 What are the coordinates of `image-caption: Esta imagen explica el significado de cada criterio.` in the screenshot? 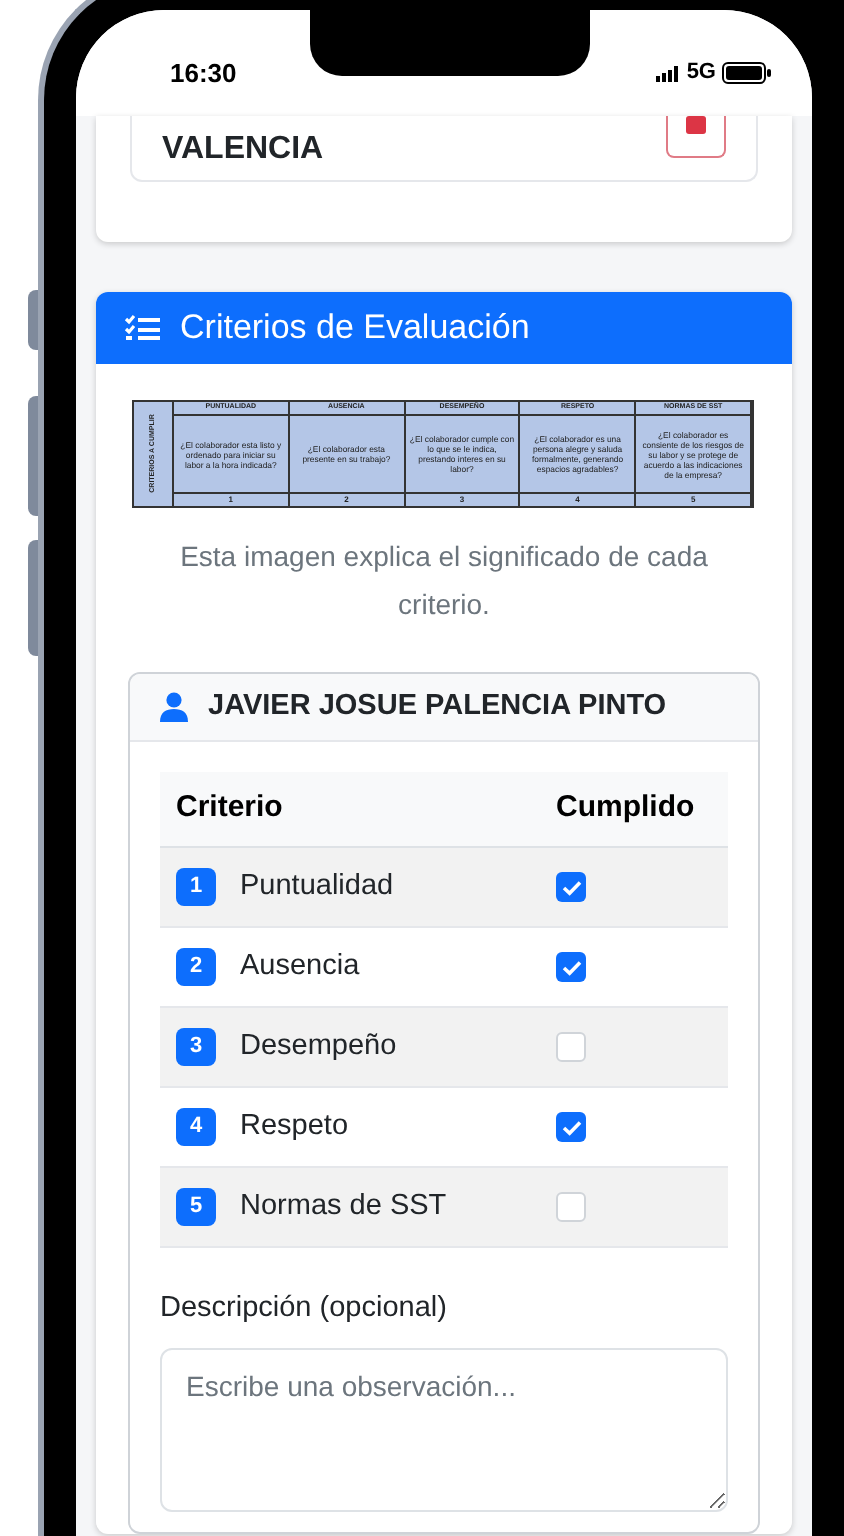 It's located at (444, 581).